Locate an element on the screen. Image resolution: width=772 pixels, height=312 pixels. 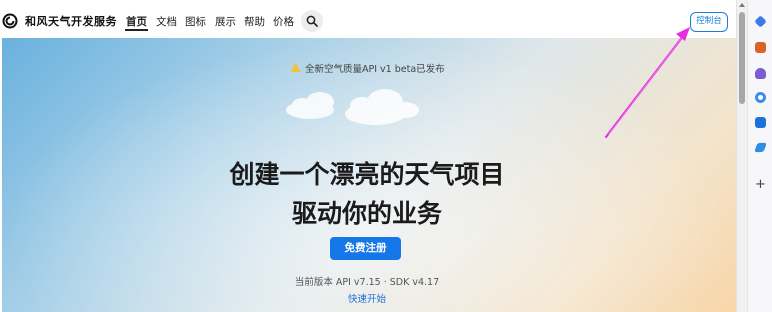
scroll-up-arrow-icon is located at coordinates (742, 5).